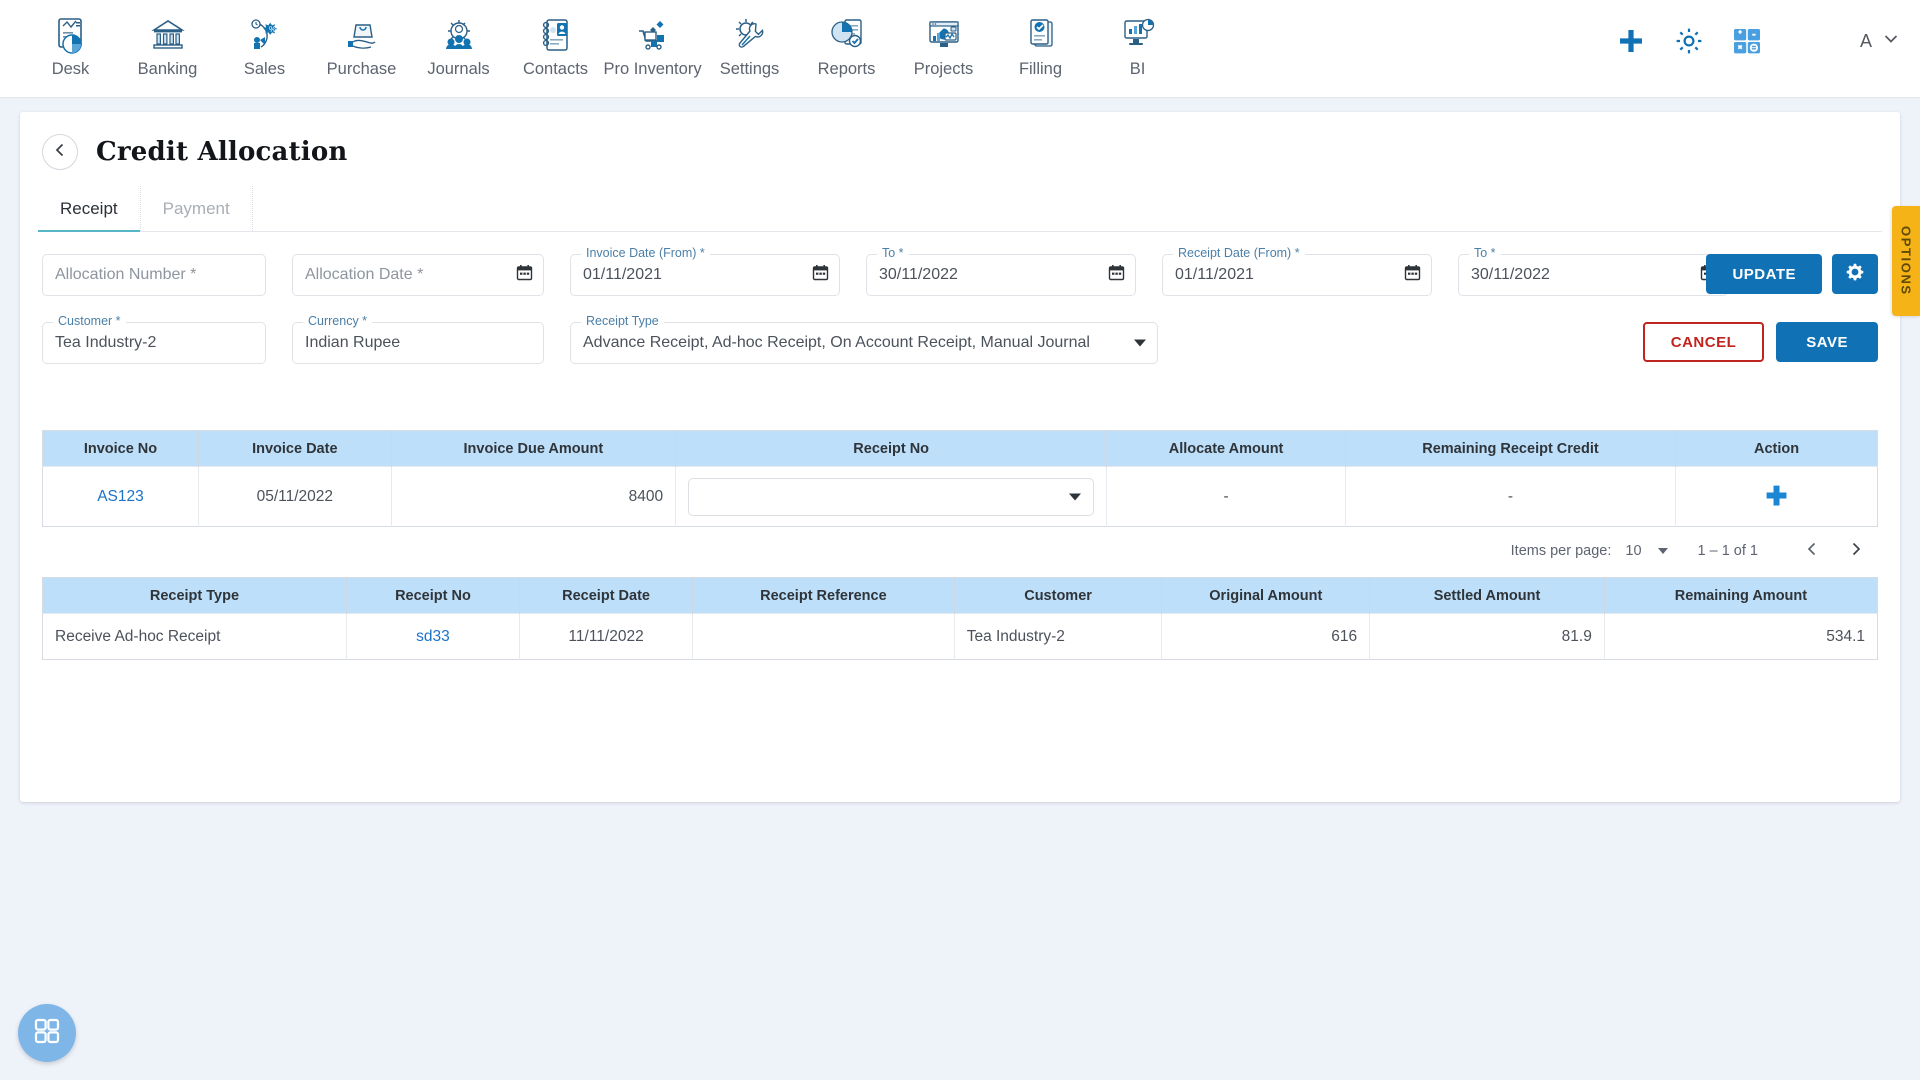  What do you see at coordinates (1633, 551) in the screenshot?
I see `items-per-page-value: 10` at bounding box center [1633, 551].